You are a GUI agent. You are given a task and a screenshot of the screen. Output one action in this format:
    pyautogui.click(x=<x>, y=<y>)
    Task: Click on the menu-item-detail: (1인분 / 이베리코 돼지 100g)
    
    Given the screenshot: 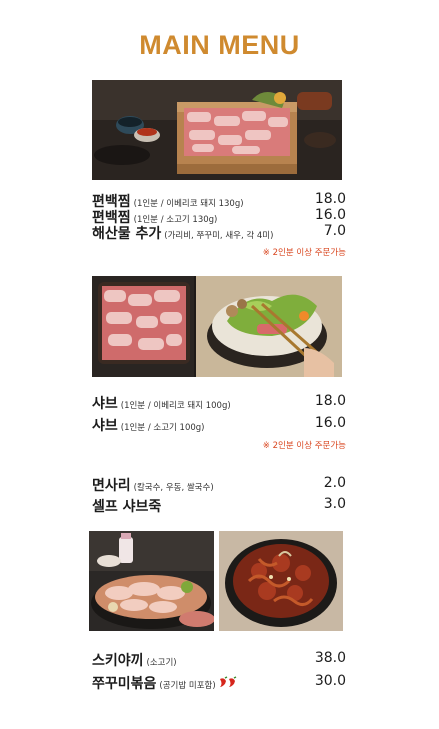 What is the action you would take?
    pyautogui.click(x=175, y=406)
    